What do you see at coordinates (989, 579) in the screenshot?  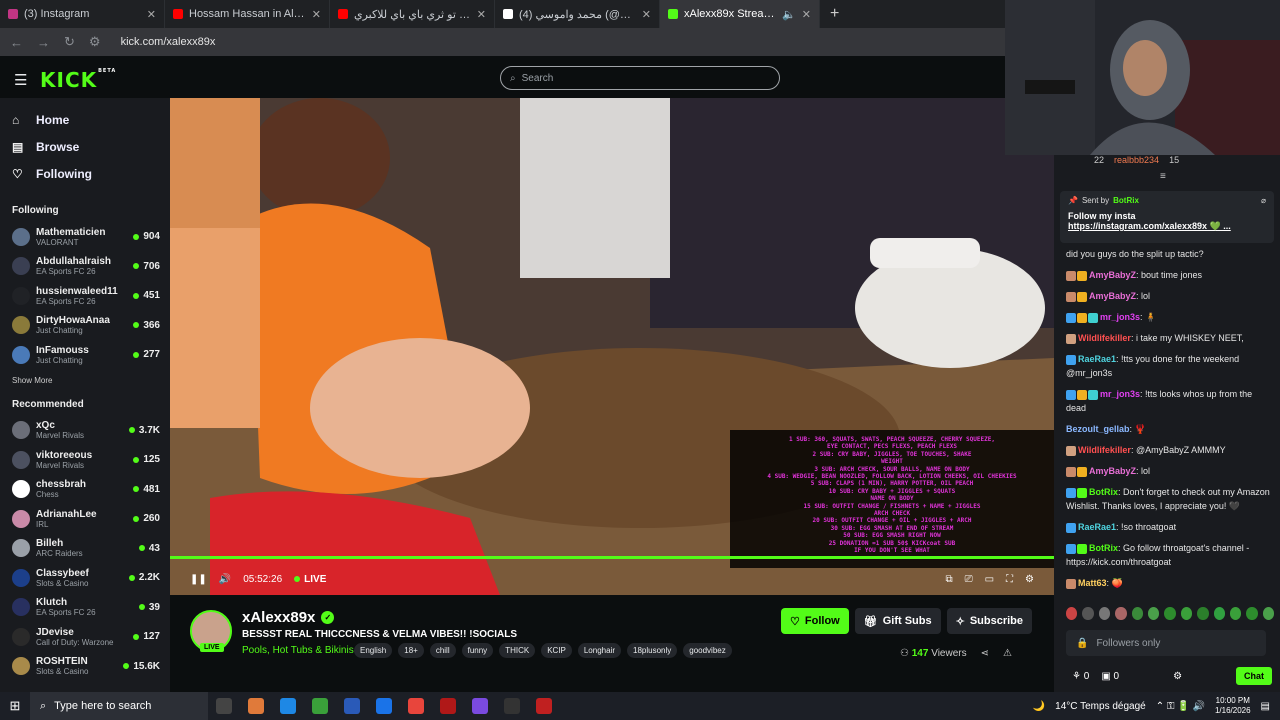 I see `theater-icon: ▭` at bounding box center [989, 579].